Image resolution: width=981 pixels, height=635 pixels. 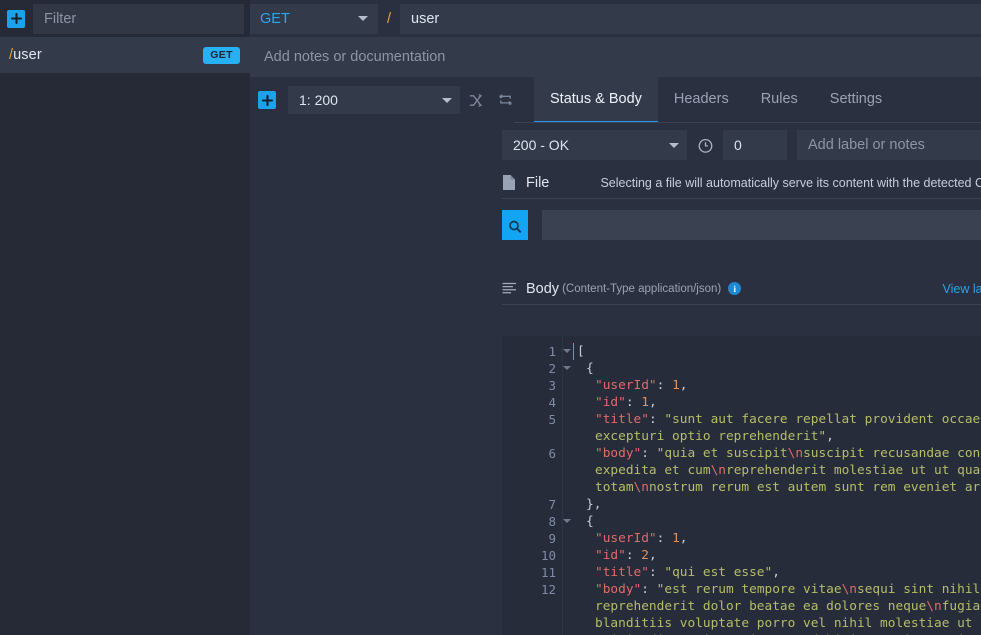 I want to click on status-row: 200 - OK, so click(x=615, y=145).